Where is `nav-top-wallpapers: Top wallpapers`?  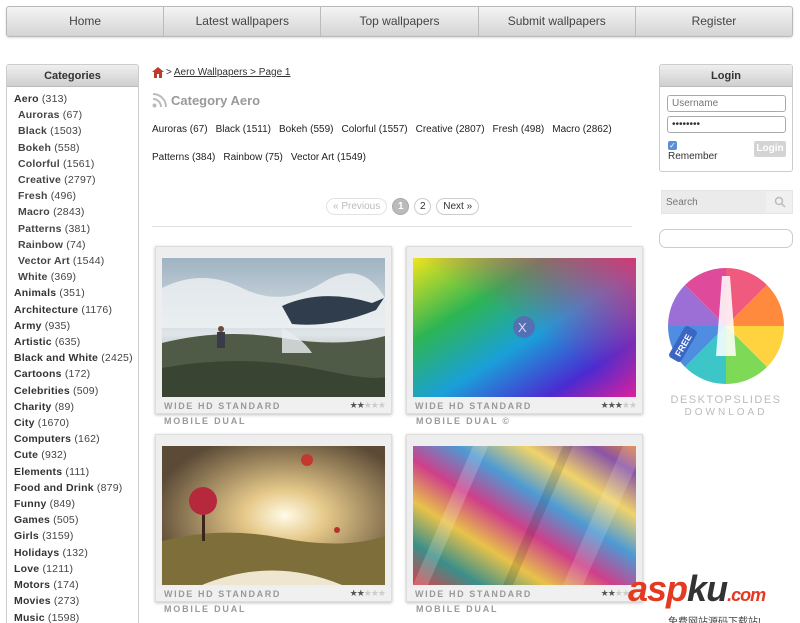
nav-top-wallpapers: Top wallpapers is located at coordinates (400, 21).